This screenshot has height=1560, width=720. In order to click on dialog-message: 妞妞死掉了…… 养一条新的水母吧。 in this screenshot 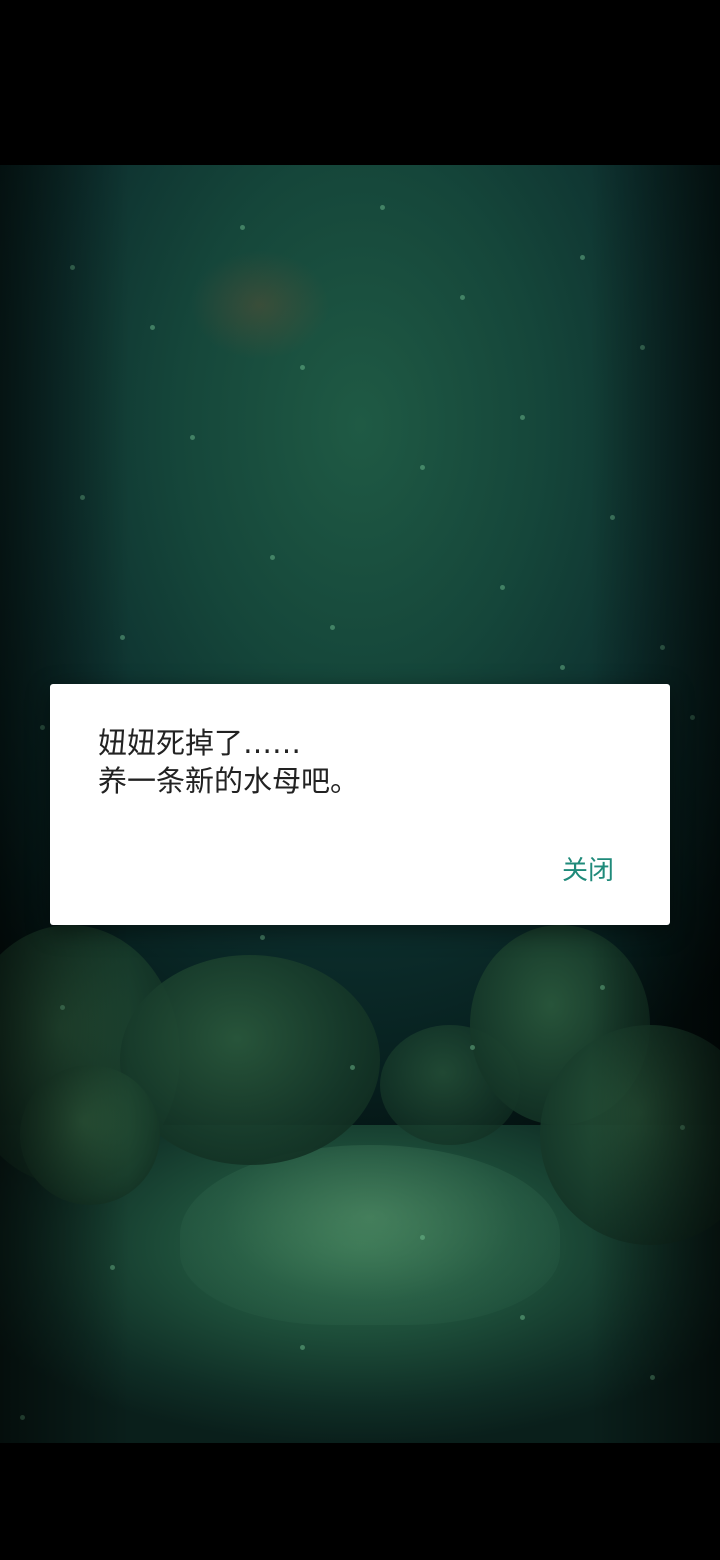, I will do `click(358, 762)`.